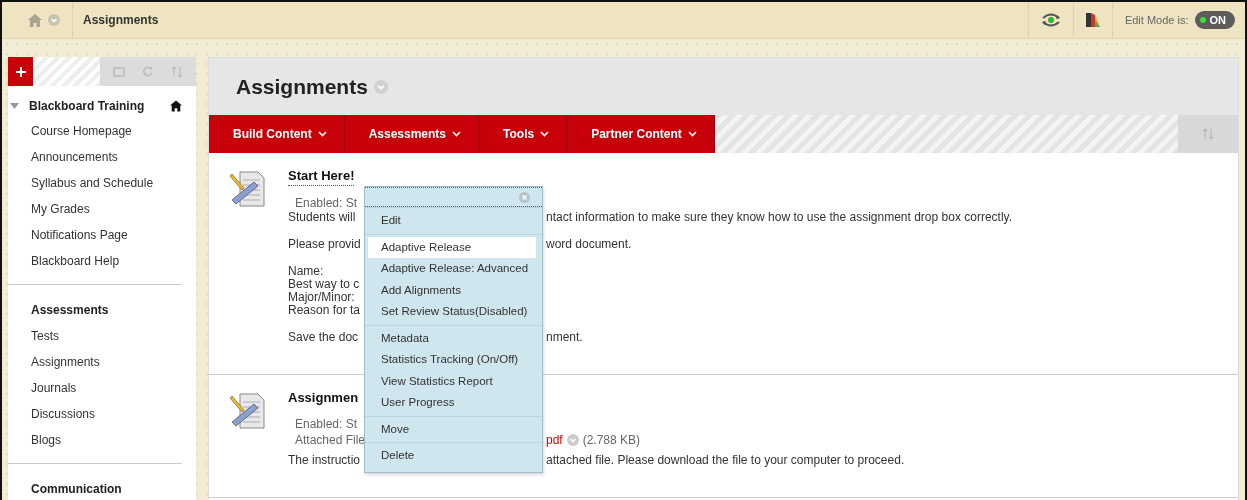  I want to click on sidebar-section-heading: Assessments, so click(70, 310).